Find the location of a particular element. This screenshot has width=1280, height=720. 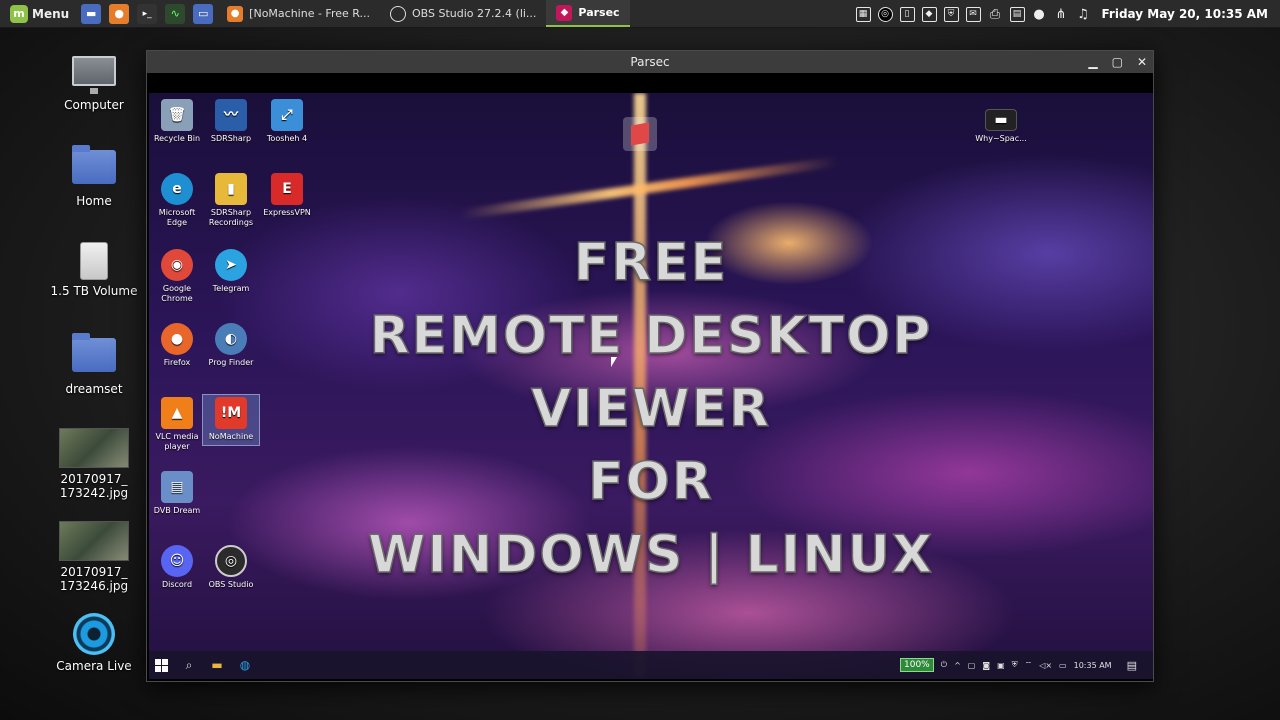

battery-indicator: 100% is located at coordinates (917, 665).